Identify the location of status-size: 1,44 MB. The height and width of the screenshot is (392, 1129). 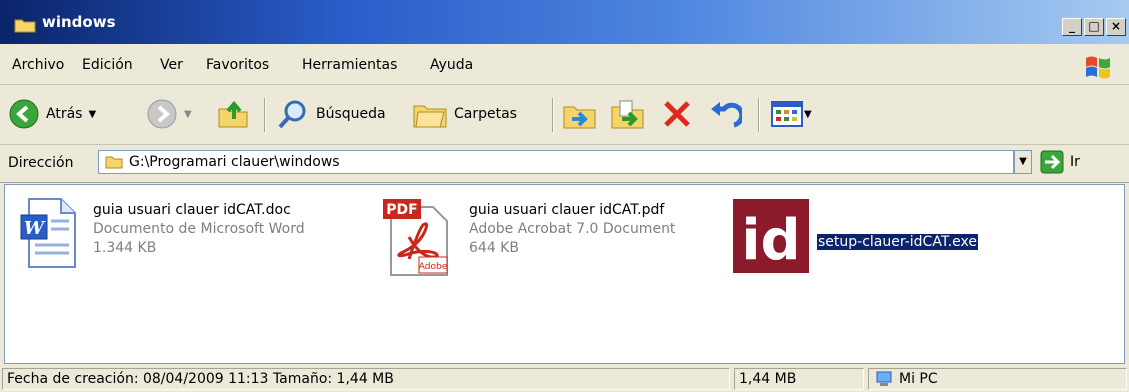
(799, 379).